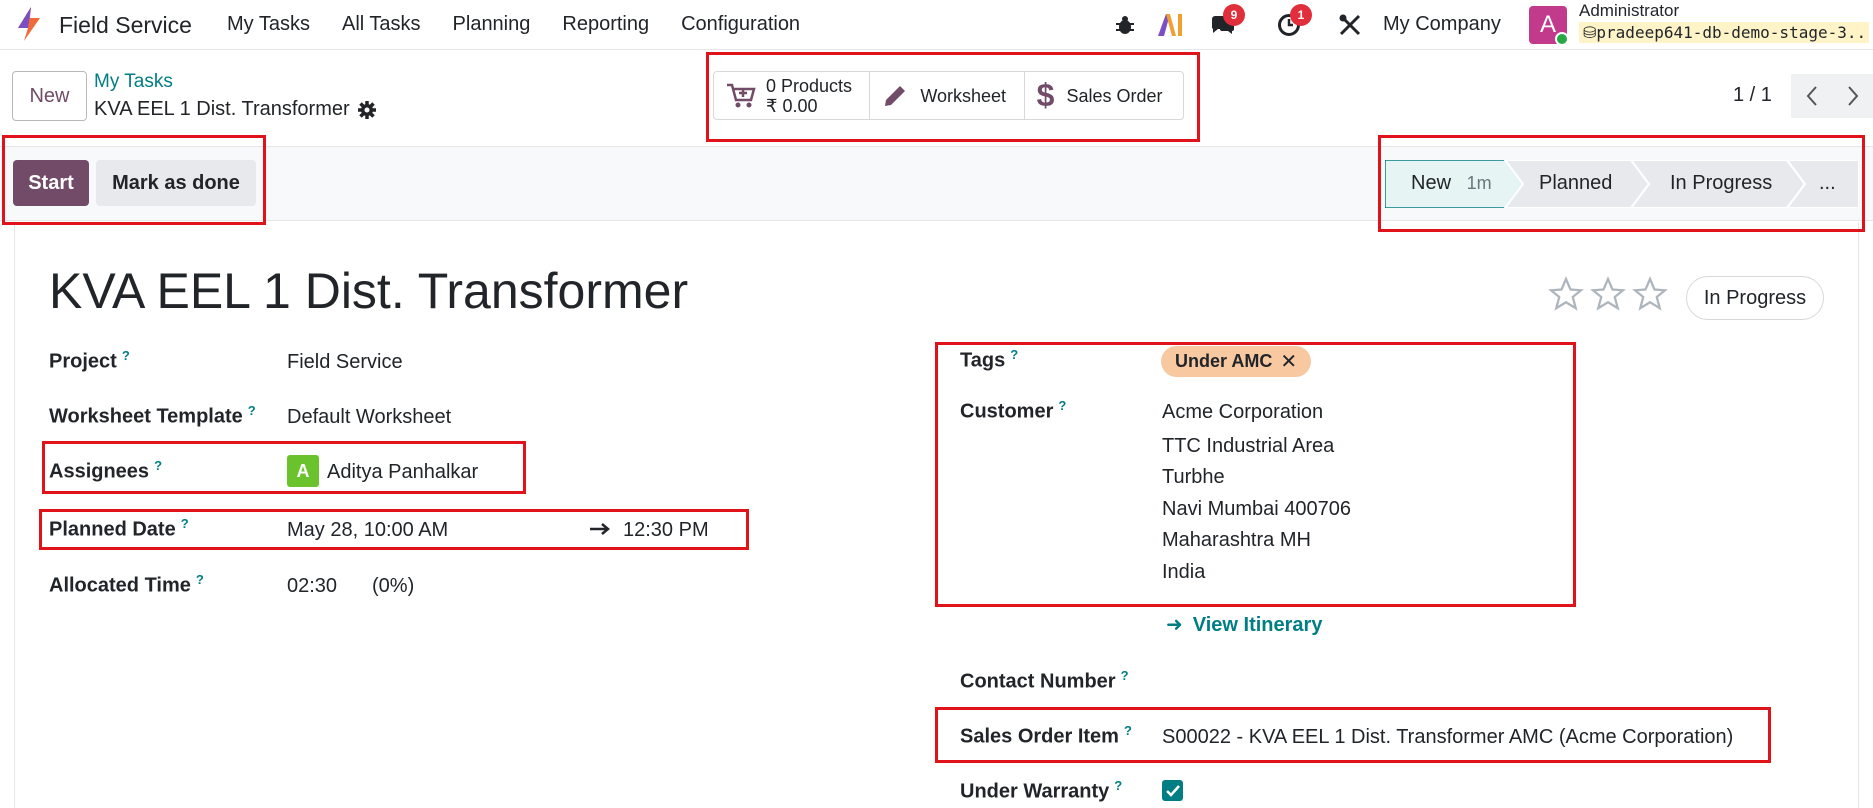 The width and height of the screenshot is (1873, 808). I want to click on planned-date-label-text: Planned Date, so click(112, 529).